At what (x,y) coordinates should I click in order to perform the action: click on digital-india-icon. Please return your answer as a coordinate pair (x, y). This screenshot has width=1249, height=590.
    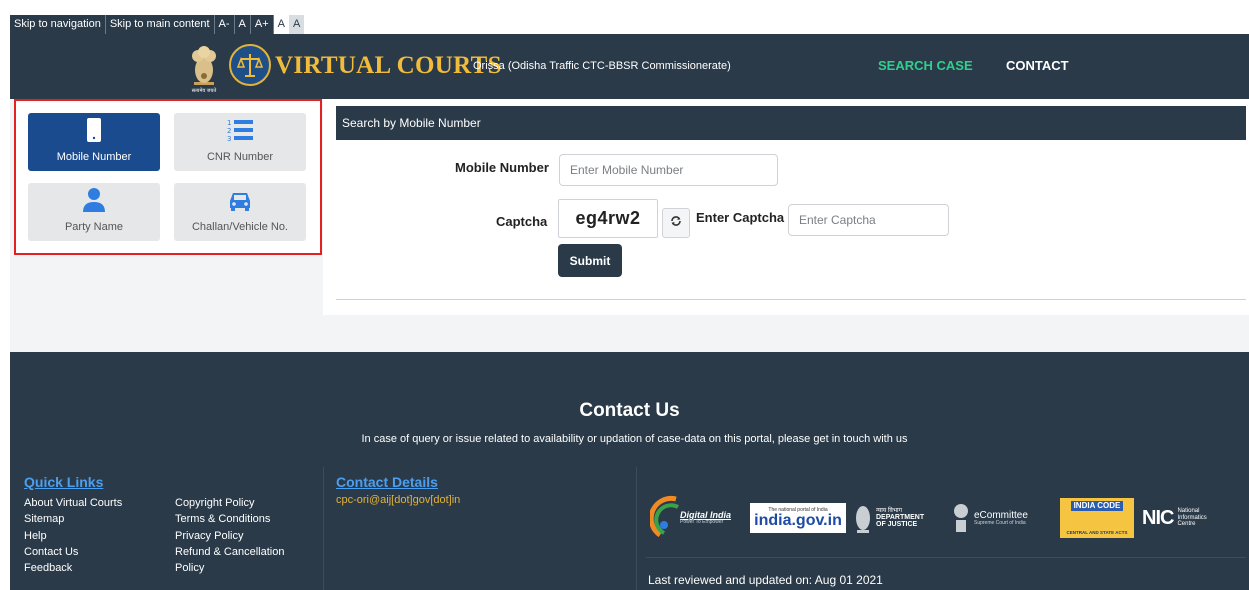
    Looking at the image, I should click on (664, 516).